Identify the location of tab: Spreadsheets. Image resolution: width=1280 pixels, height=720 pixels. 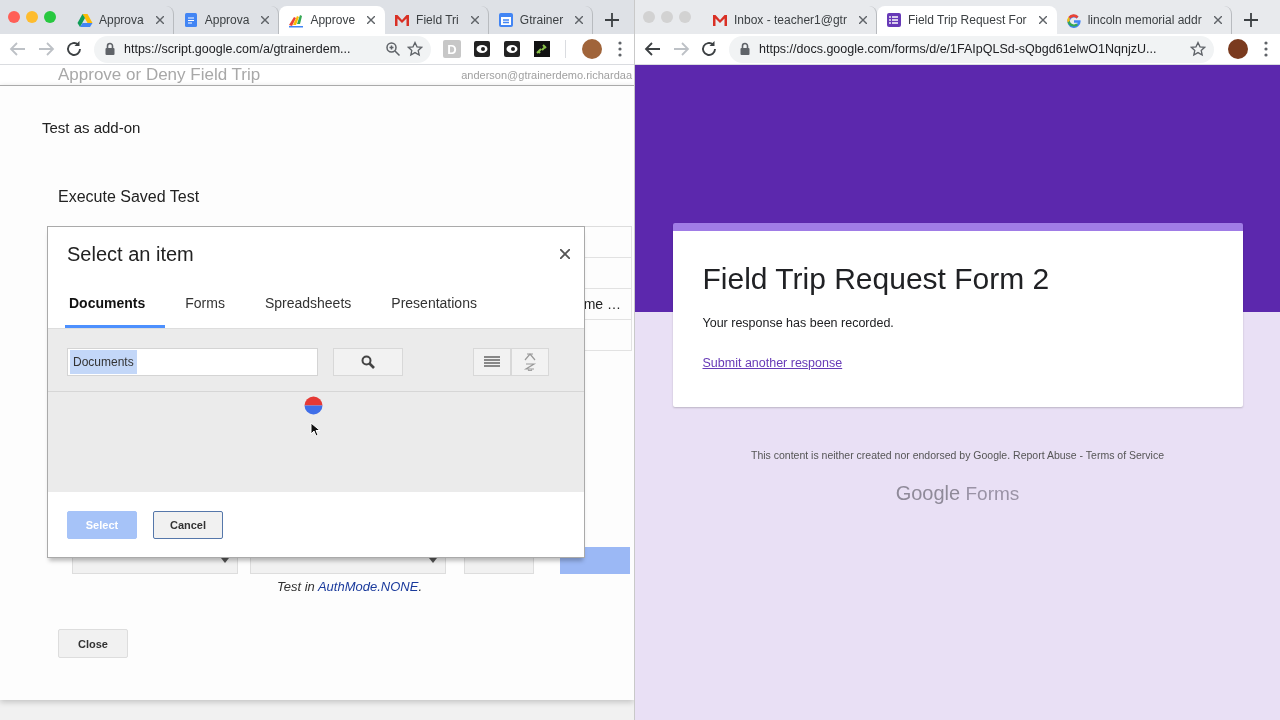
(316, 304).